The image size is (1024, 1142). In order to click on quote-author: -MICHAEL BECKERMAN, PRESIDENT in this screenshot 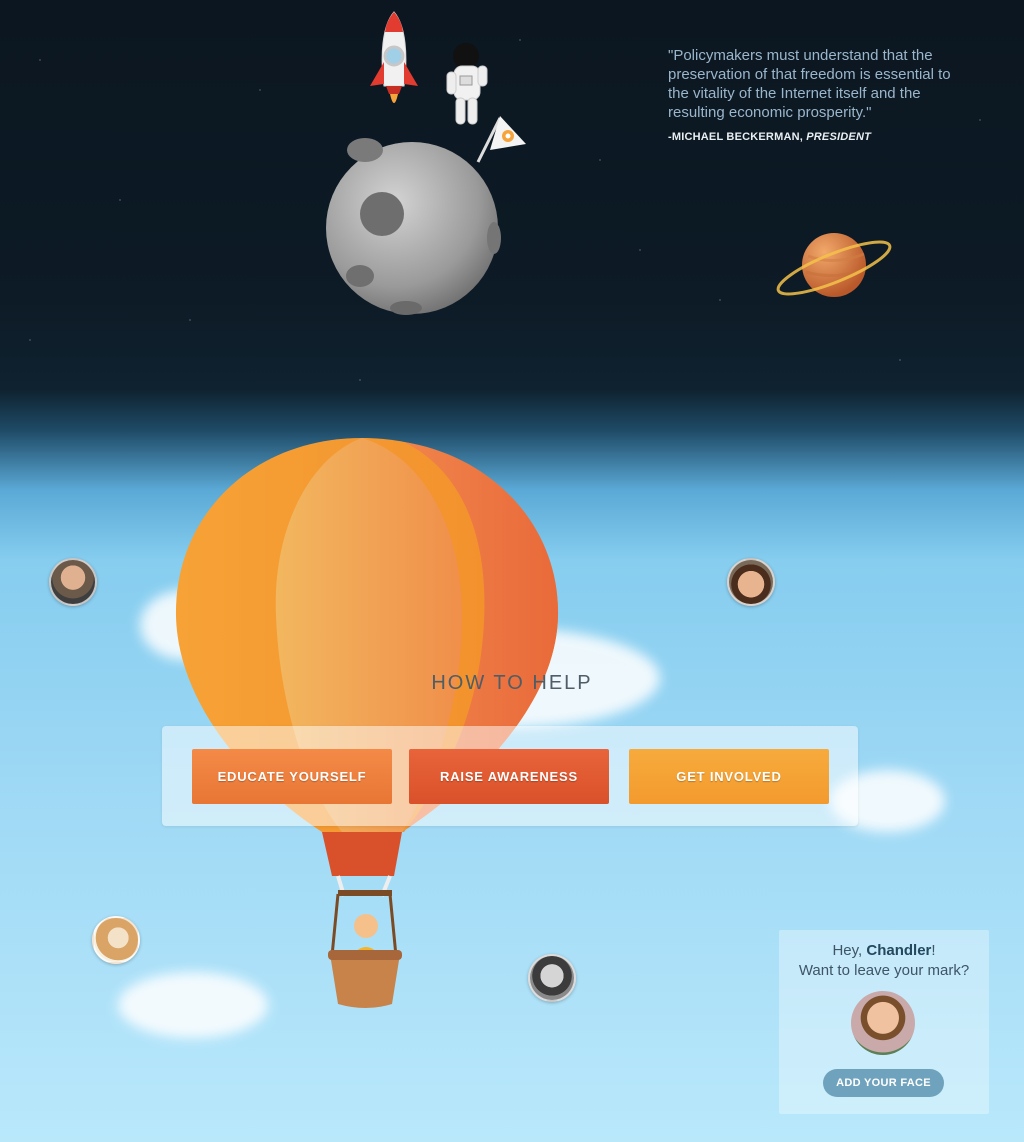, I will do `click(769, 137)`.